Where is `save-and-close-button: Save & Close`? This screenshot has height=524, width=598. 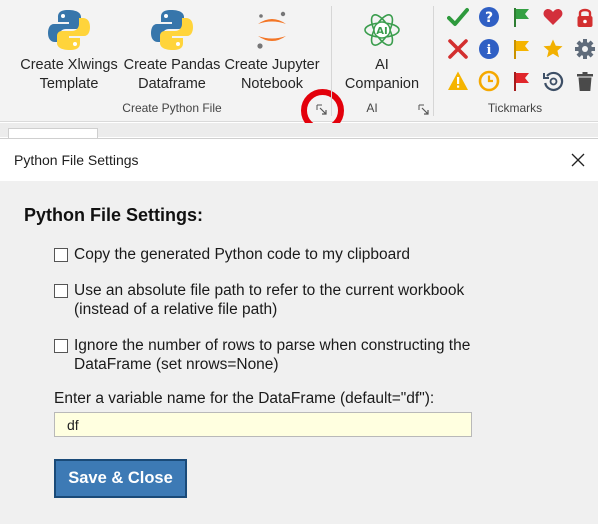 save-and-close-button: Save & Close is located at coordinates (120, 478).